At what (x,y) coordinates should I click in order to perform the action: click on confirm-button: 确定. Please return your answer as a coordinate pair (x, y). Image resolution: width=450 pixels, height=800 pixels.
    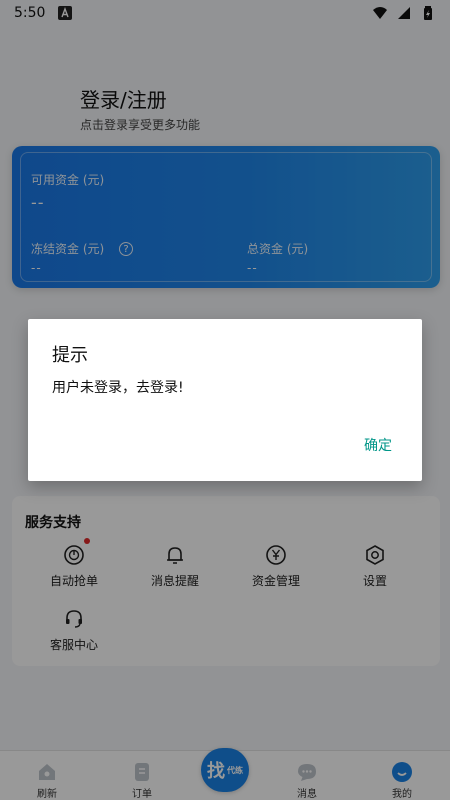
    Looking at the image, I should click on (378, 445).